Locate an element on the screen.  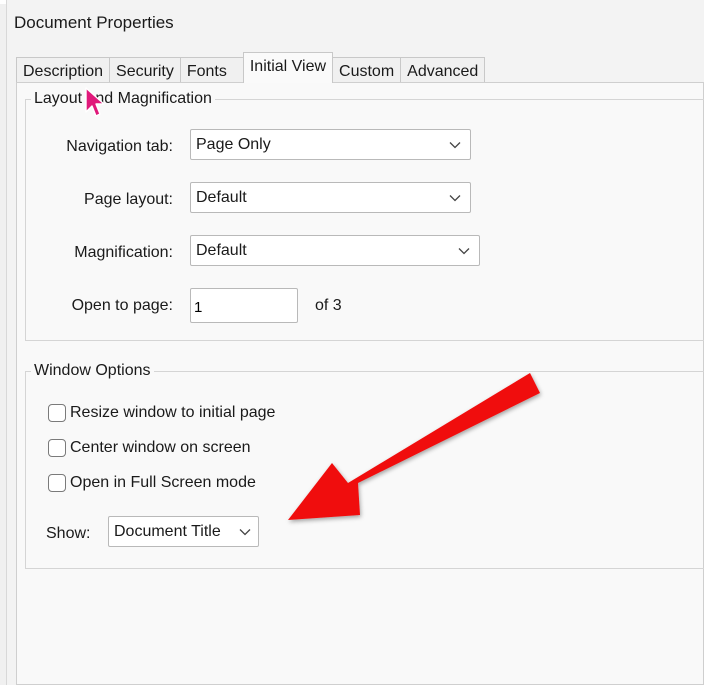
page-layout-label: Page layout: is located at coordinates (128, 199).